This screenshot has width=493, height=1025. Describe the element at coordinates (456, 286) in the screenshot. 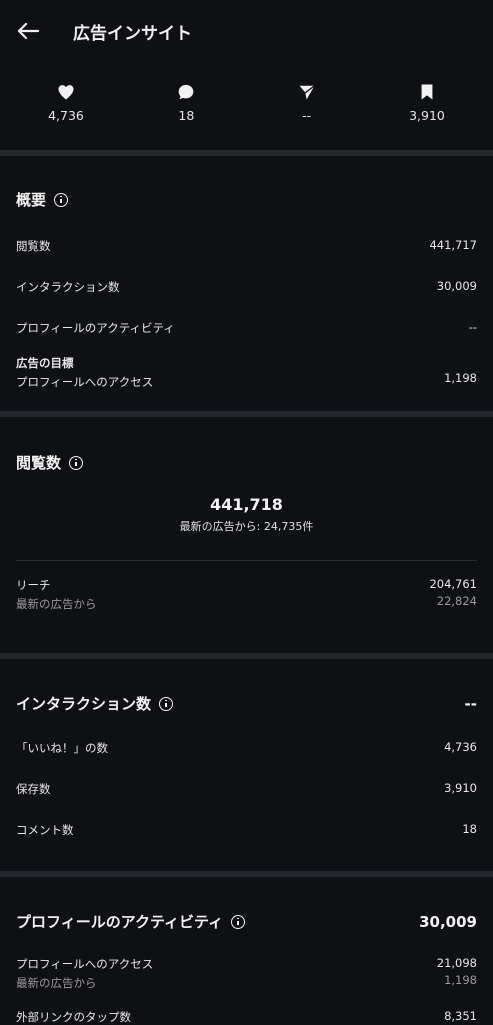

I see `row-value: 30,009` at that location.